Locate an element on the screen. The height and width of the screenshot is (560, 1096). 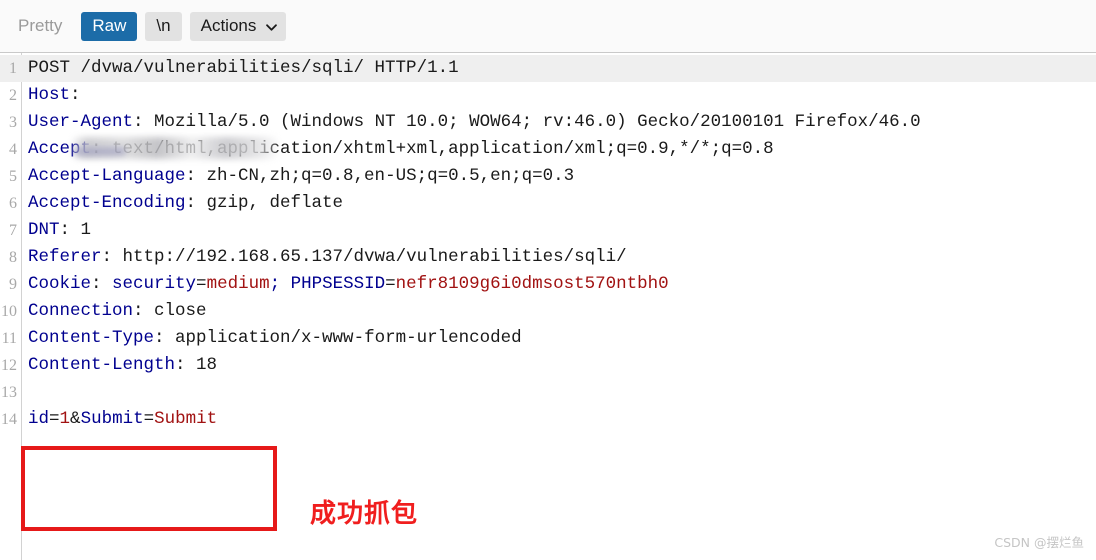
code-token: : zh-CN,zh;q=0.8,en-US;q=0.5,en;q=0.3 is located at coordinates (380, 176).